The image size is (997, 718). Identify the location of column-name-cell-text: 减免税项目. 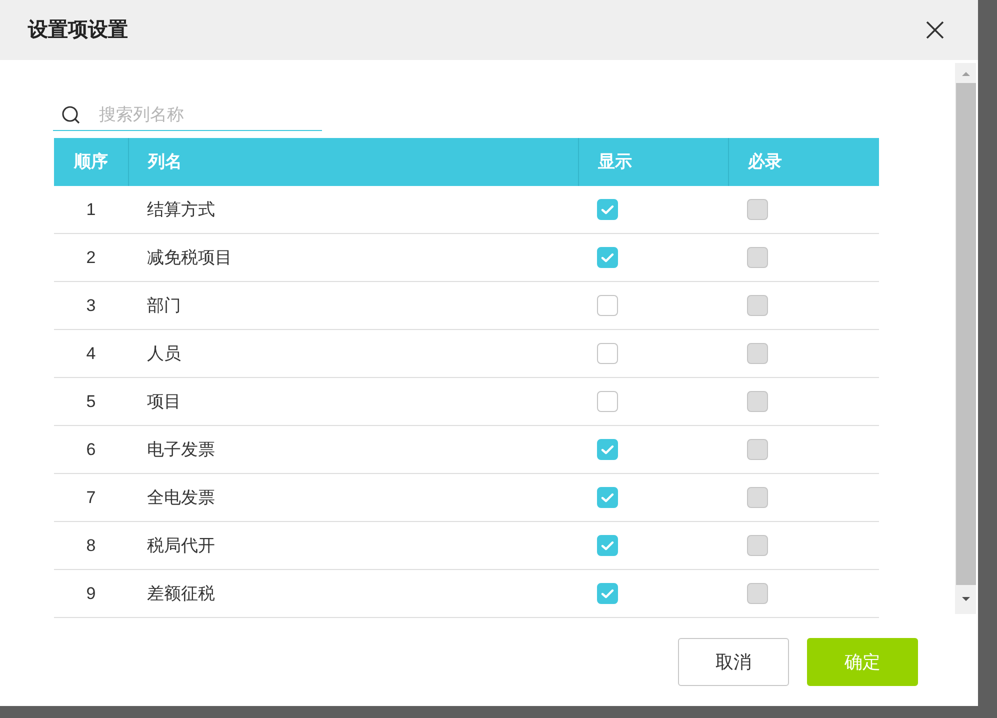
(189, 257).